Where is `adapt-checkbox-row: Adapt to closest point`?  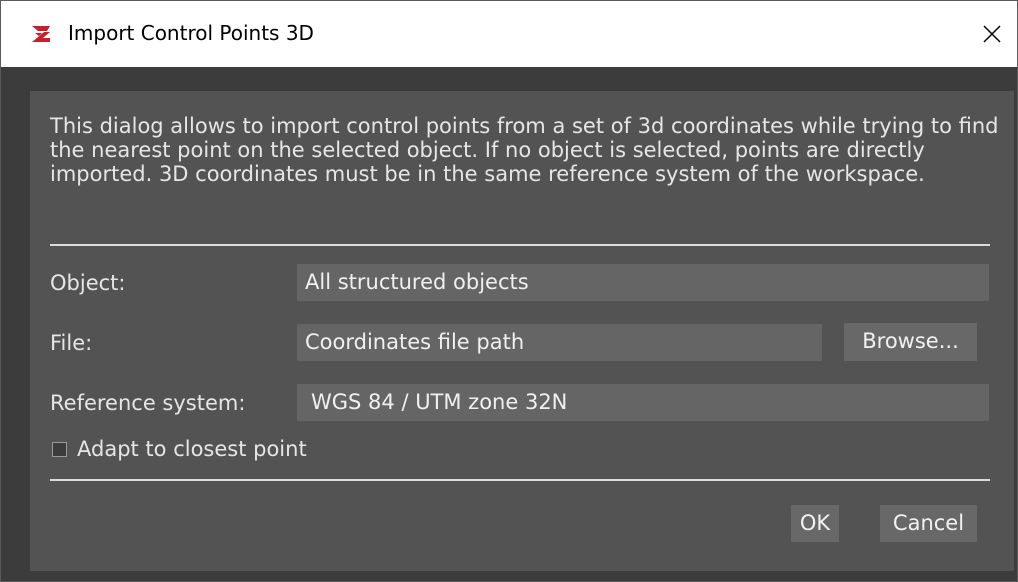 adapt-checkbox-row: Adapt to closest point is located at coordinates (179, 449).